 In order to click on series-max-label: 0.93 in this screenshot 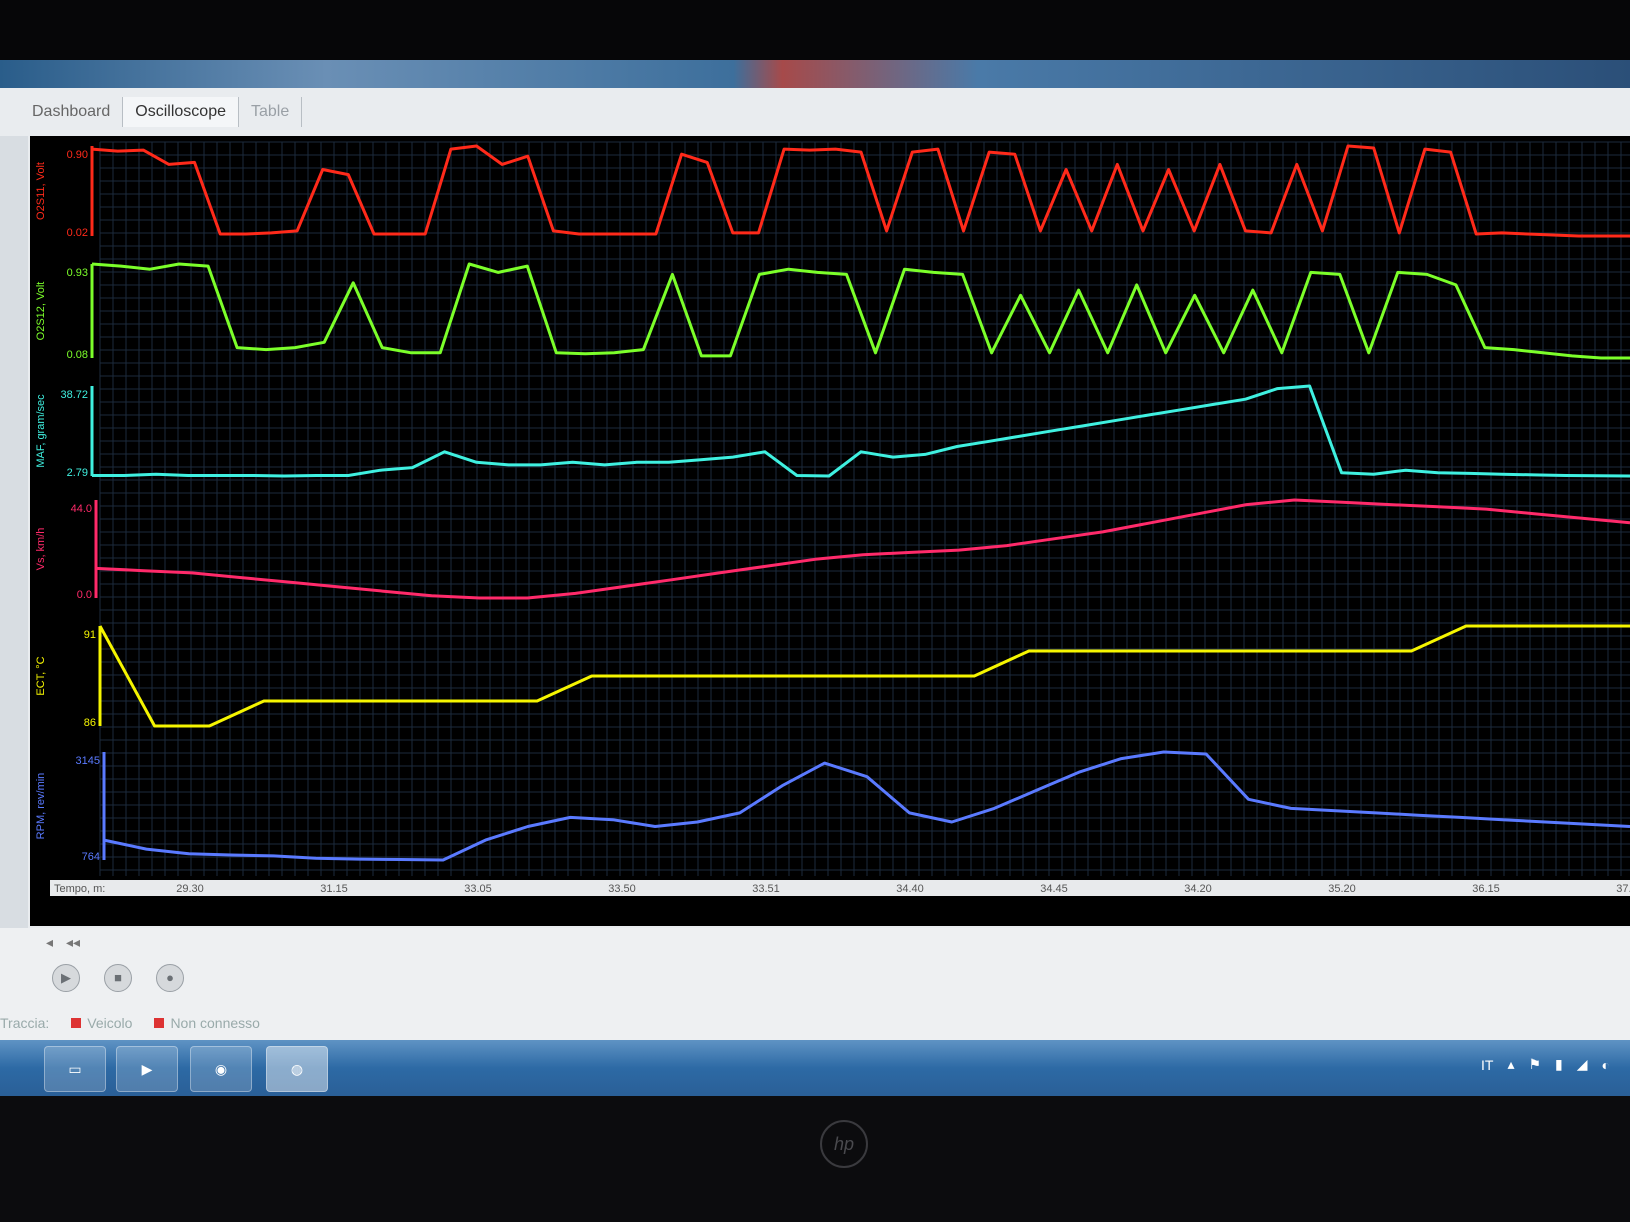, I will do `click(77, 273)`.